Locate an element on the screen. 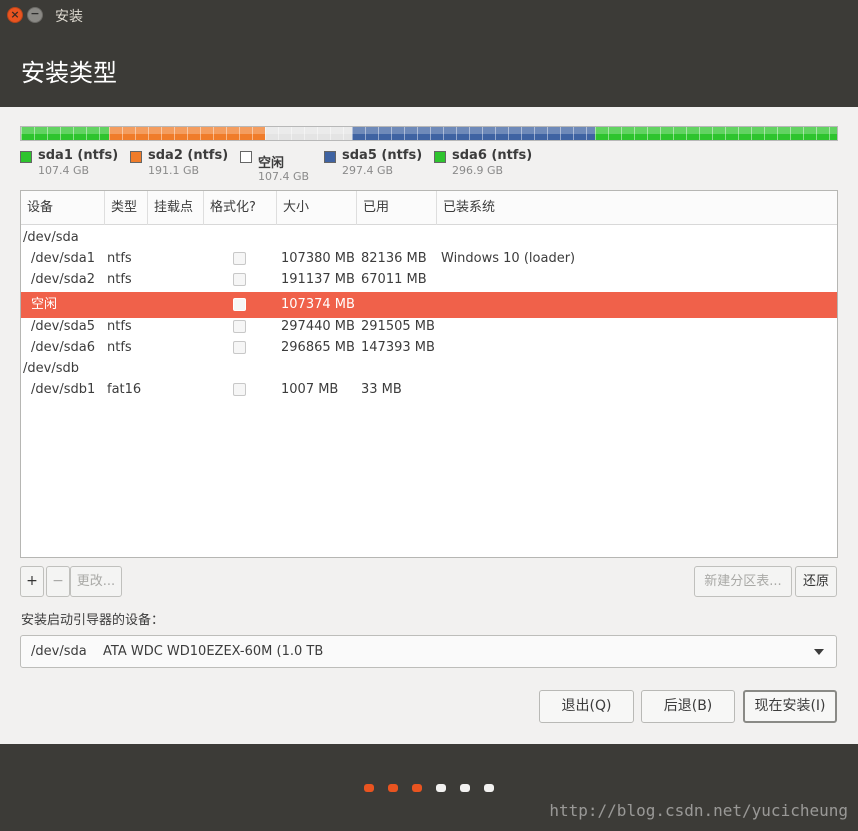 The width and height of the screenshot is (858, 831). column-header-format: 格式化? is located at coordinates (240, 208).